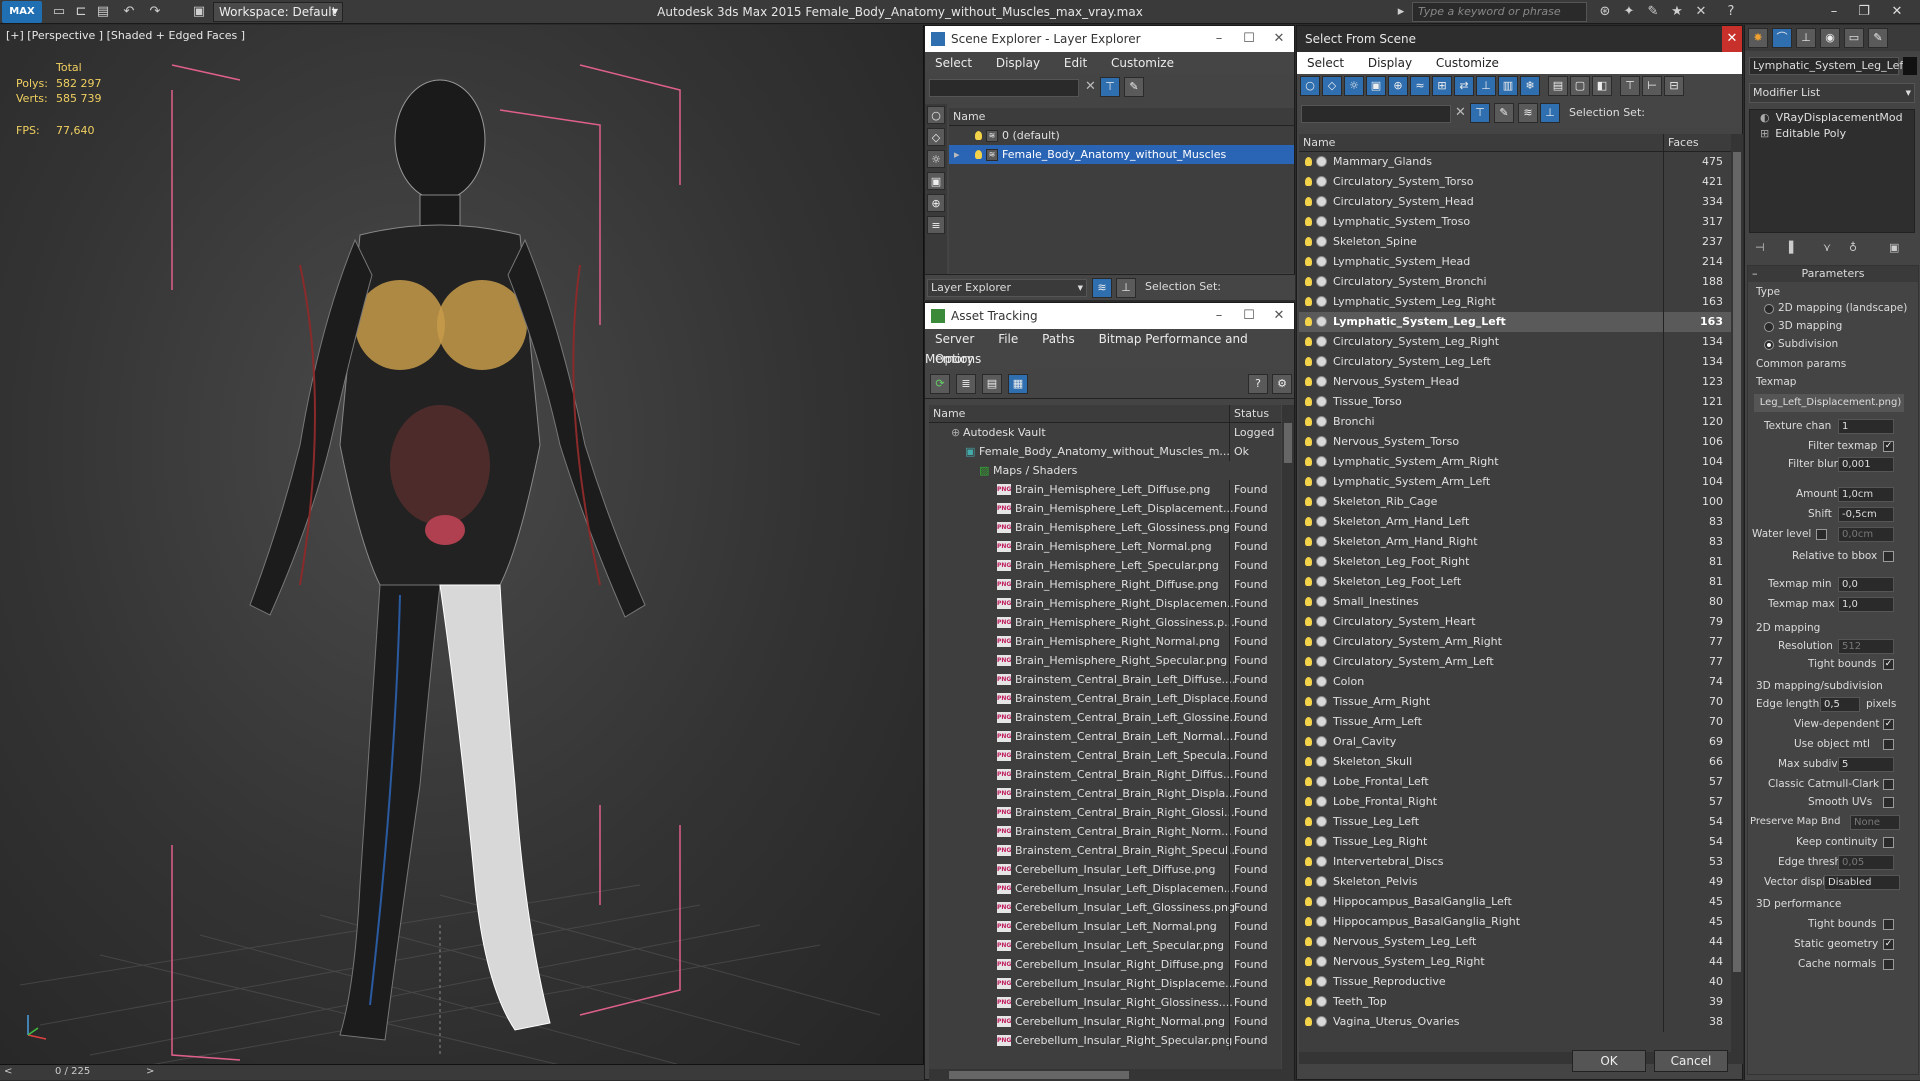  What do you see at coordinates (1282, 384) in the screenshot?
I see `settings-icon: ⚙` at bounding box center [1282, 384].